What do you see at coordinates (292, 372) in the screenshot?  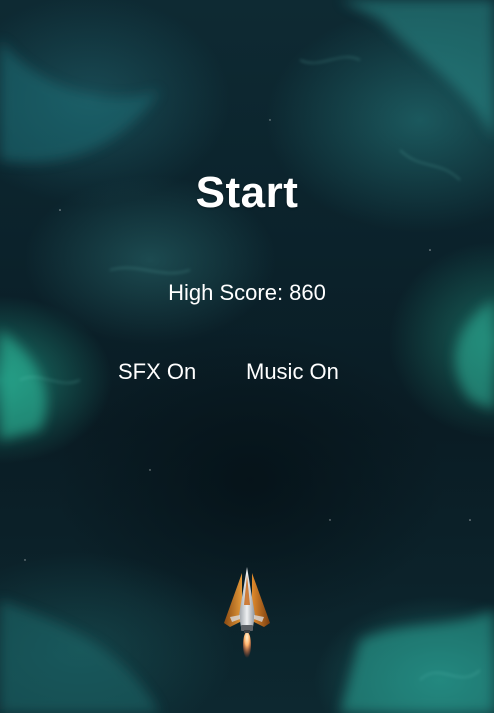 I see `music-toggle: Music On` at bounding box center [292, 372].